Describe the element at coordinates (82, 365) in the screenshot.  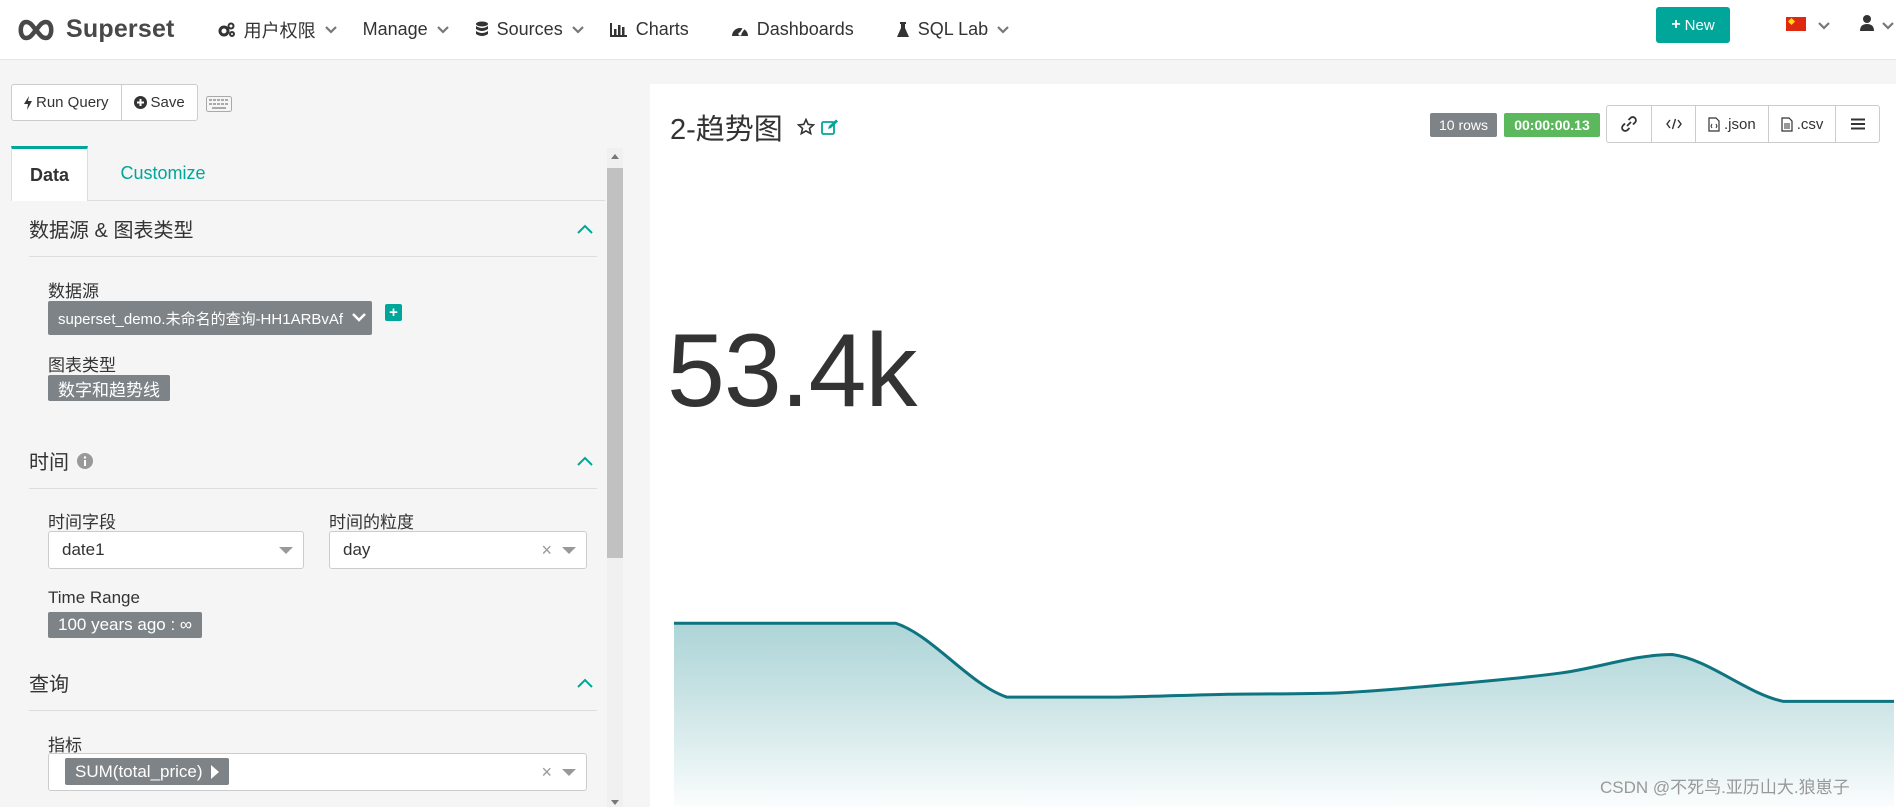
I see `viz-type-label: 图表类型` at that location.